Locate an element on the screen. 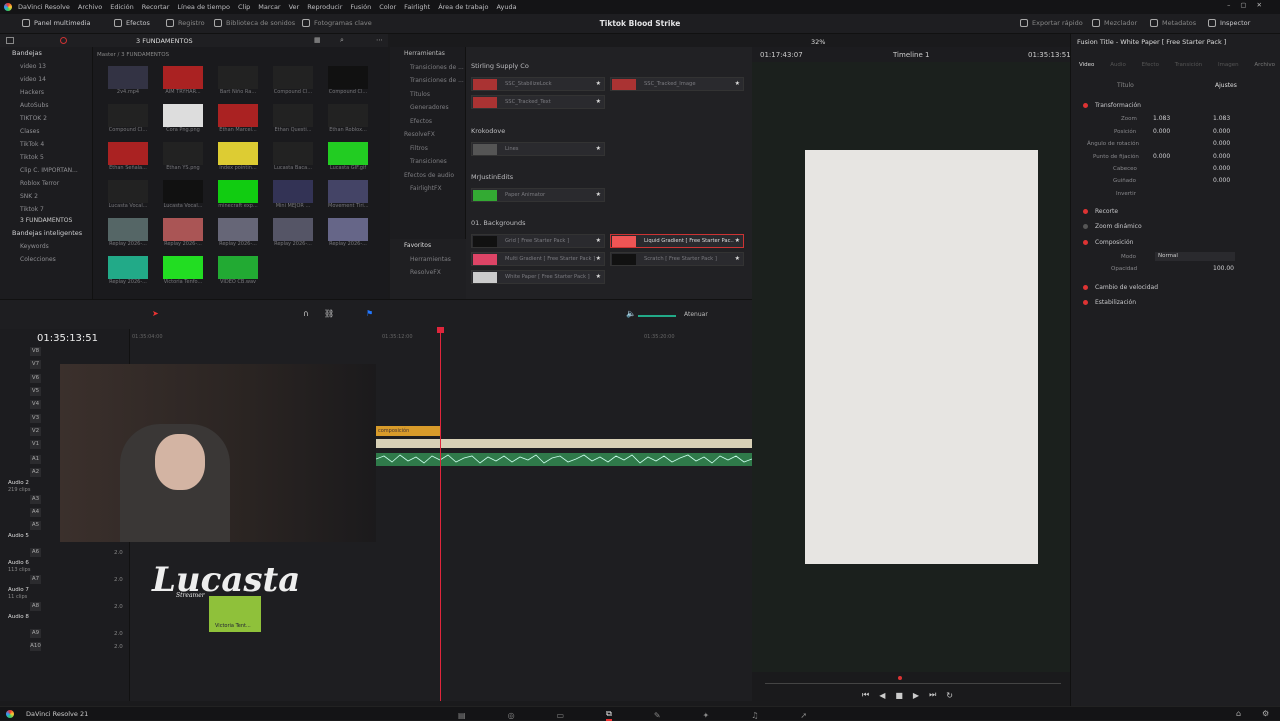  fx-tree-item: FairlightFX is located at coordinates (434, 189).